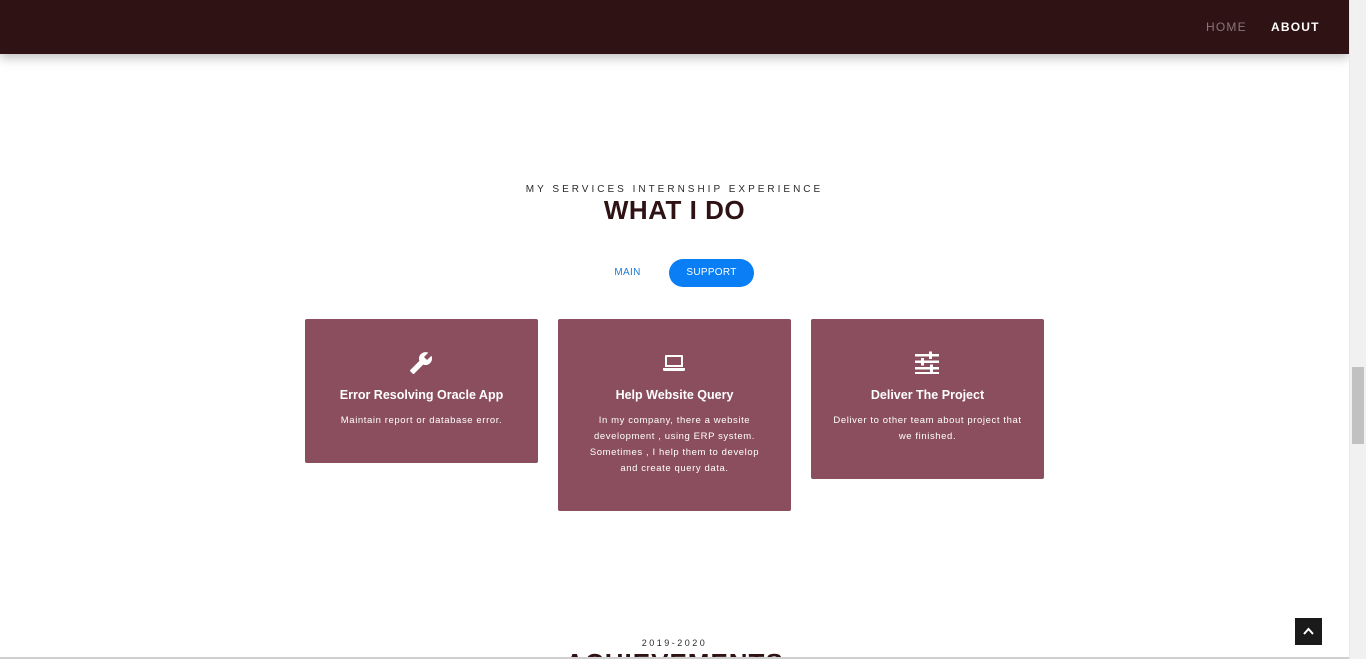  What do you see at coordinates (1295, 27) in the screenshot?
I see `nav-about-link: ABOUT` at bounding box center [1295, 27].